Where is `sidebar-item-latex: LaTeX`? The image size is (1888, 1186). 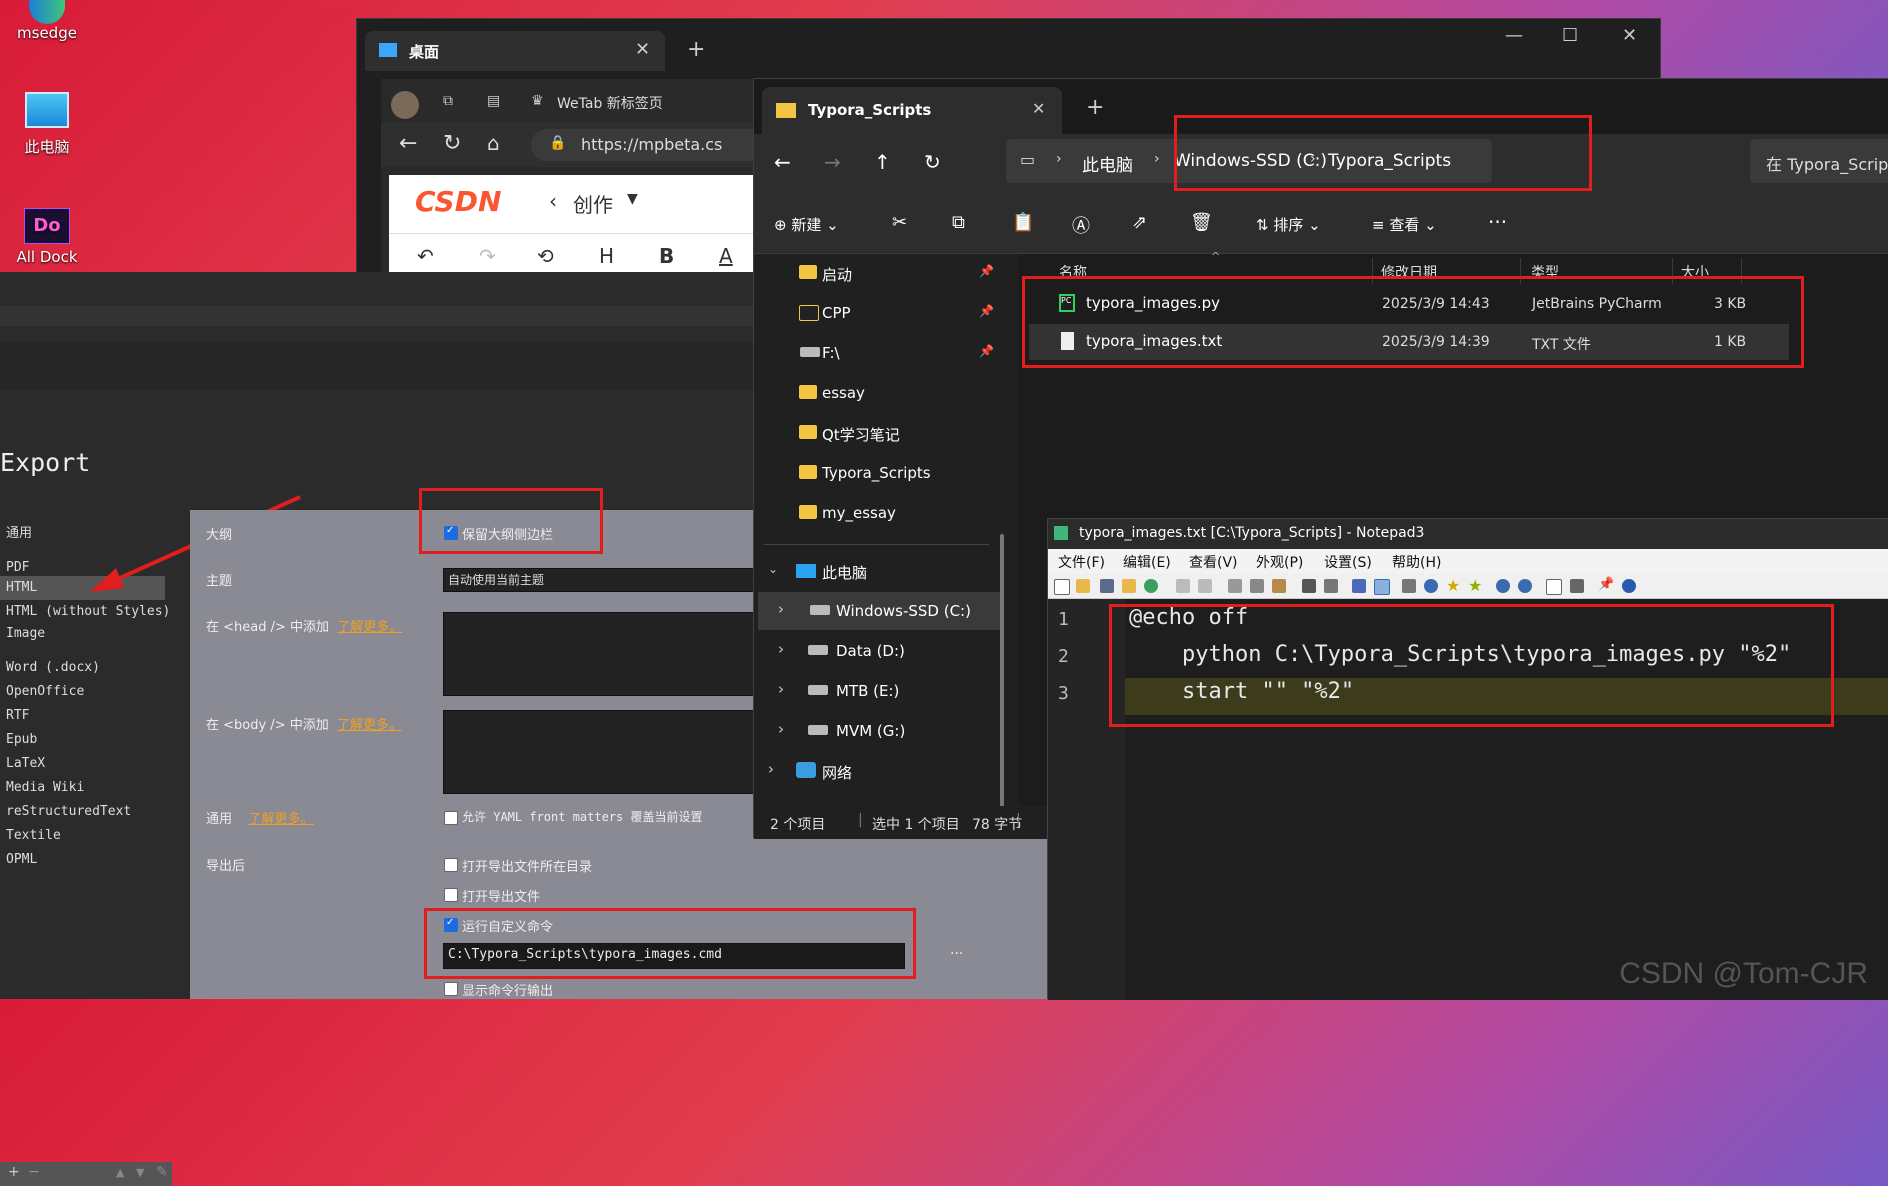
sidebar-item-latex: LaTeX is located at coordinates (25, 763).